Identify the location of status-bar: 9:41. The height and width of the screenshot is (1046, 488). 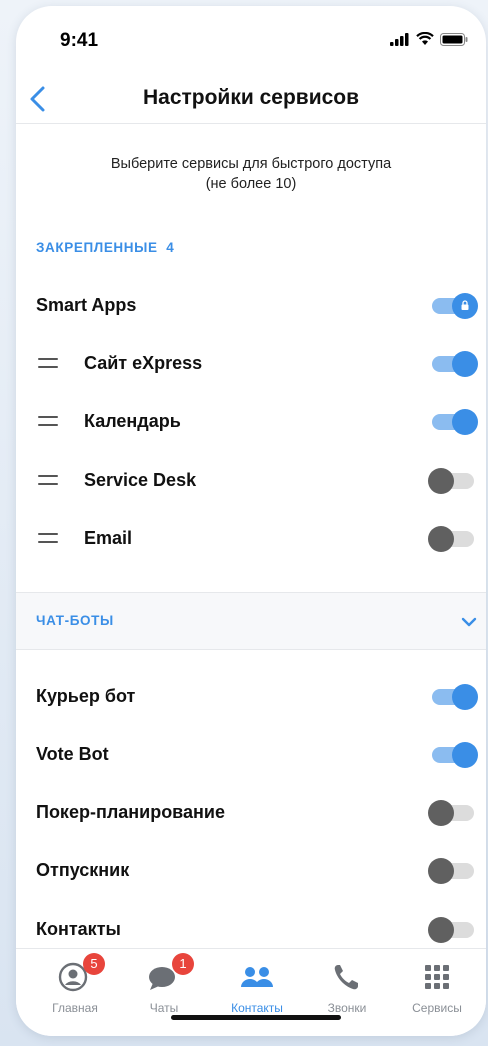
(251, 34).